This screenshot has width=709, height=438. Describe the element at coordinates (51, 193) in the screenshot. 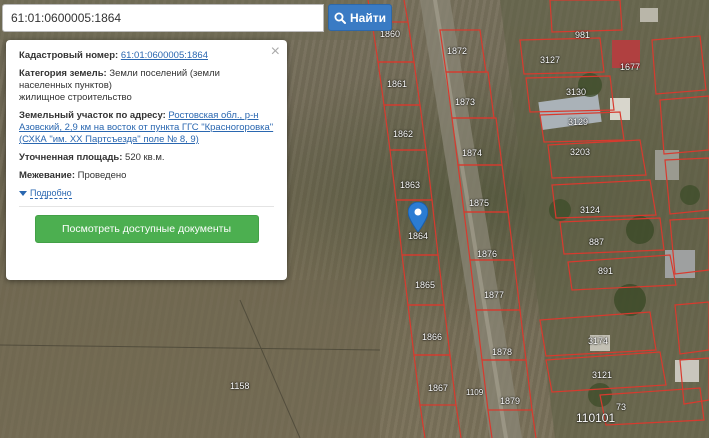

I see `details-toggle-label: Подробно` at that location.